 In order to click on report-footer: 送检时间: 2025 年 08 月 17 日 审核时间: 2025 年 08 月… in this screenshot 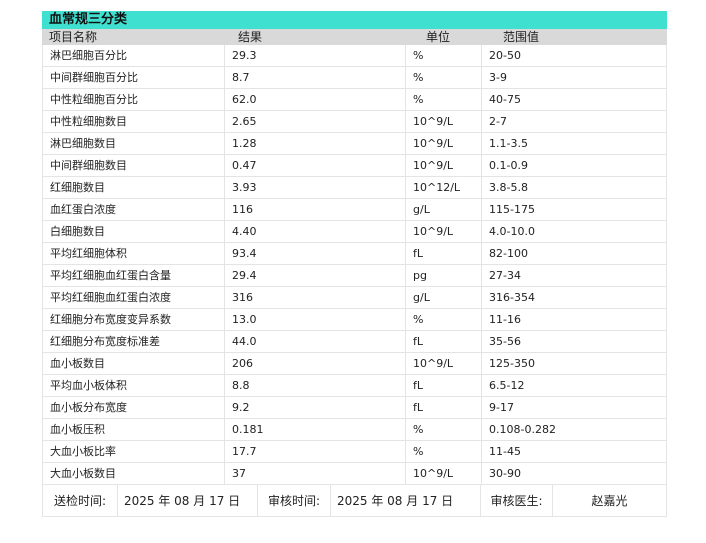, I will do `click(354, 501)`.